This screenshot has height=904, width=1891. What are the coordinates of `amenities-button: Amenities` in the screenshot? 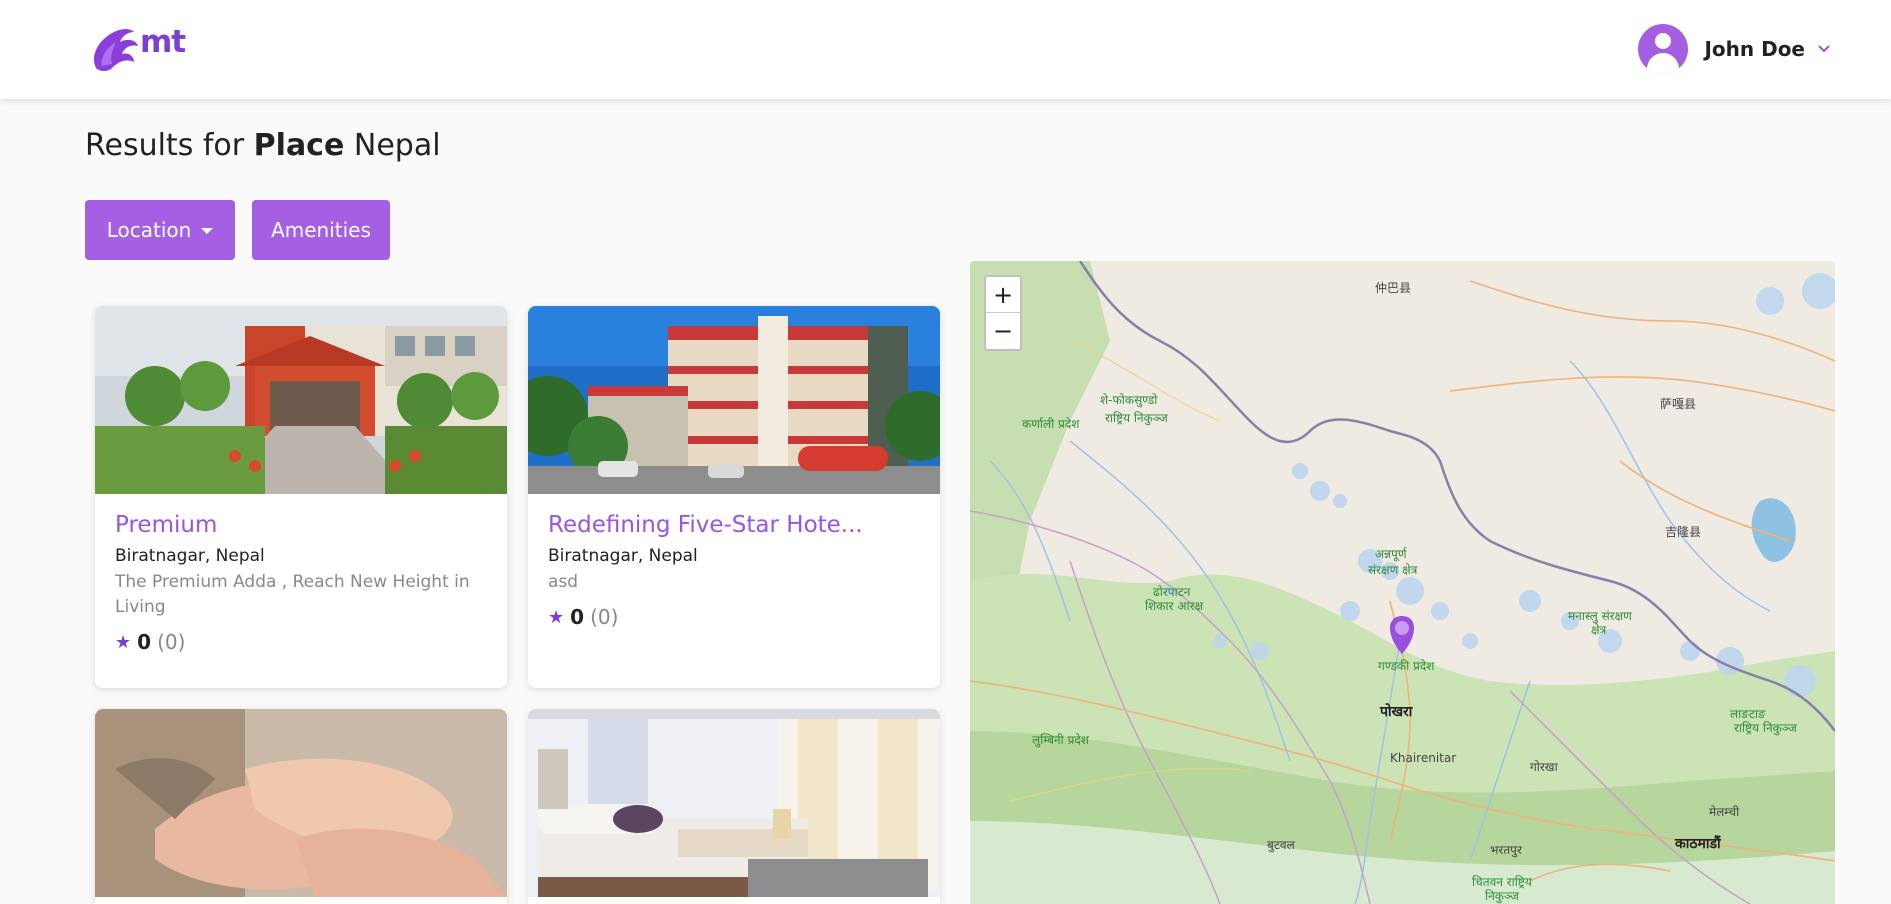 It's located at (321, 230).